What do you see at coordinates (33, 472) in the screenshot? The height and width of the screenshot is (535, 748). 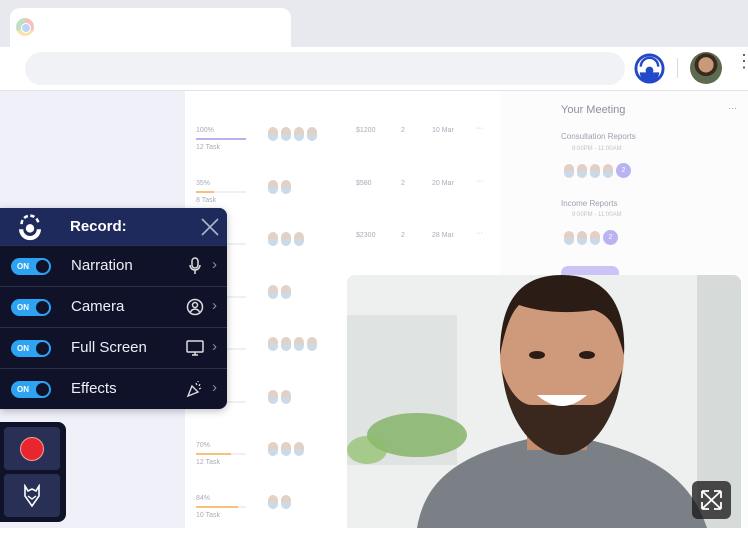 I see `record-controls` at bounding box center [33, 472].